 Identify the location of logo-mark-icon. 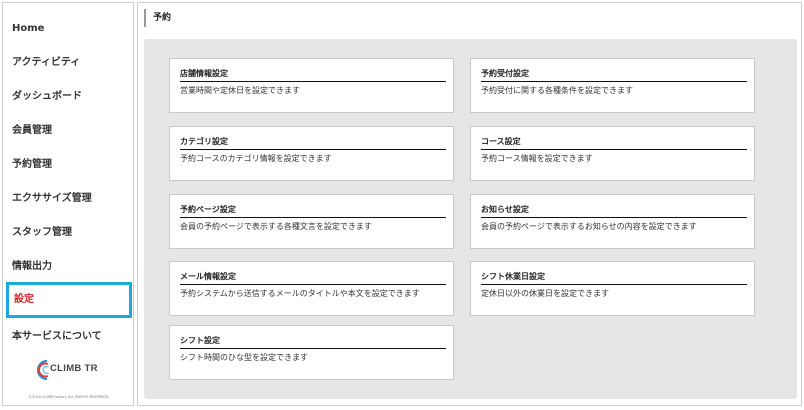
(42, 370).